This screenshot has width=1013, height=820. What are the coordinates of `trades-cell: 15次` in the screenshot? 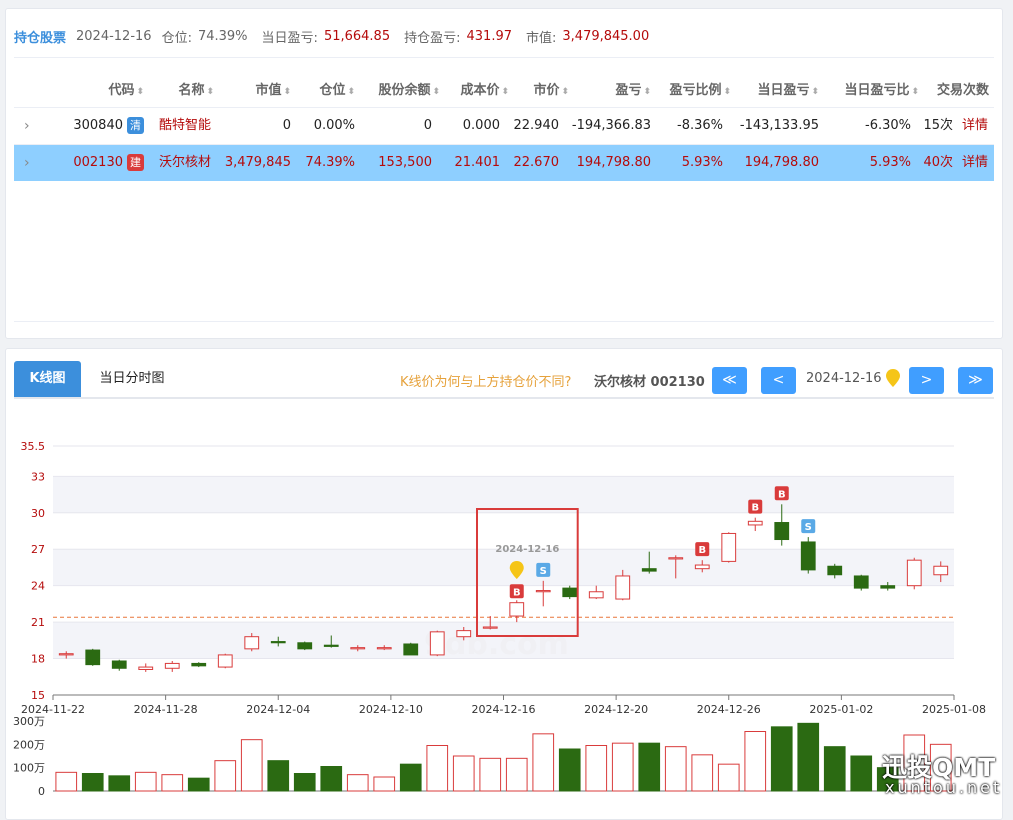 It's located at (938, 125).